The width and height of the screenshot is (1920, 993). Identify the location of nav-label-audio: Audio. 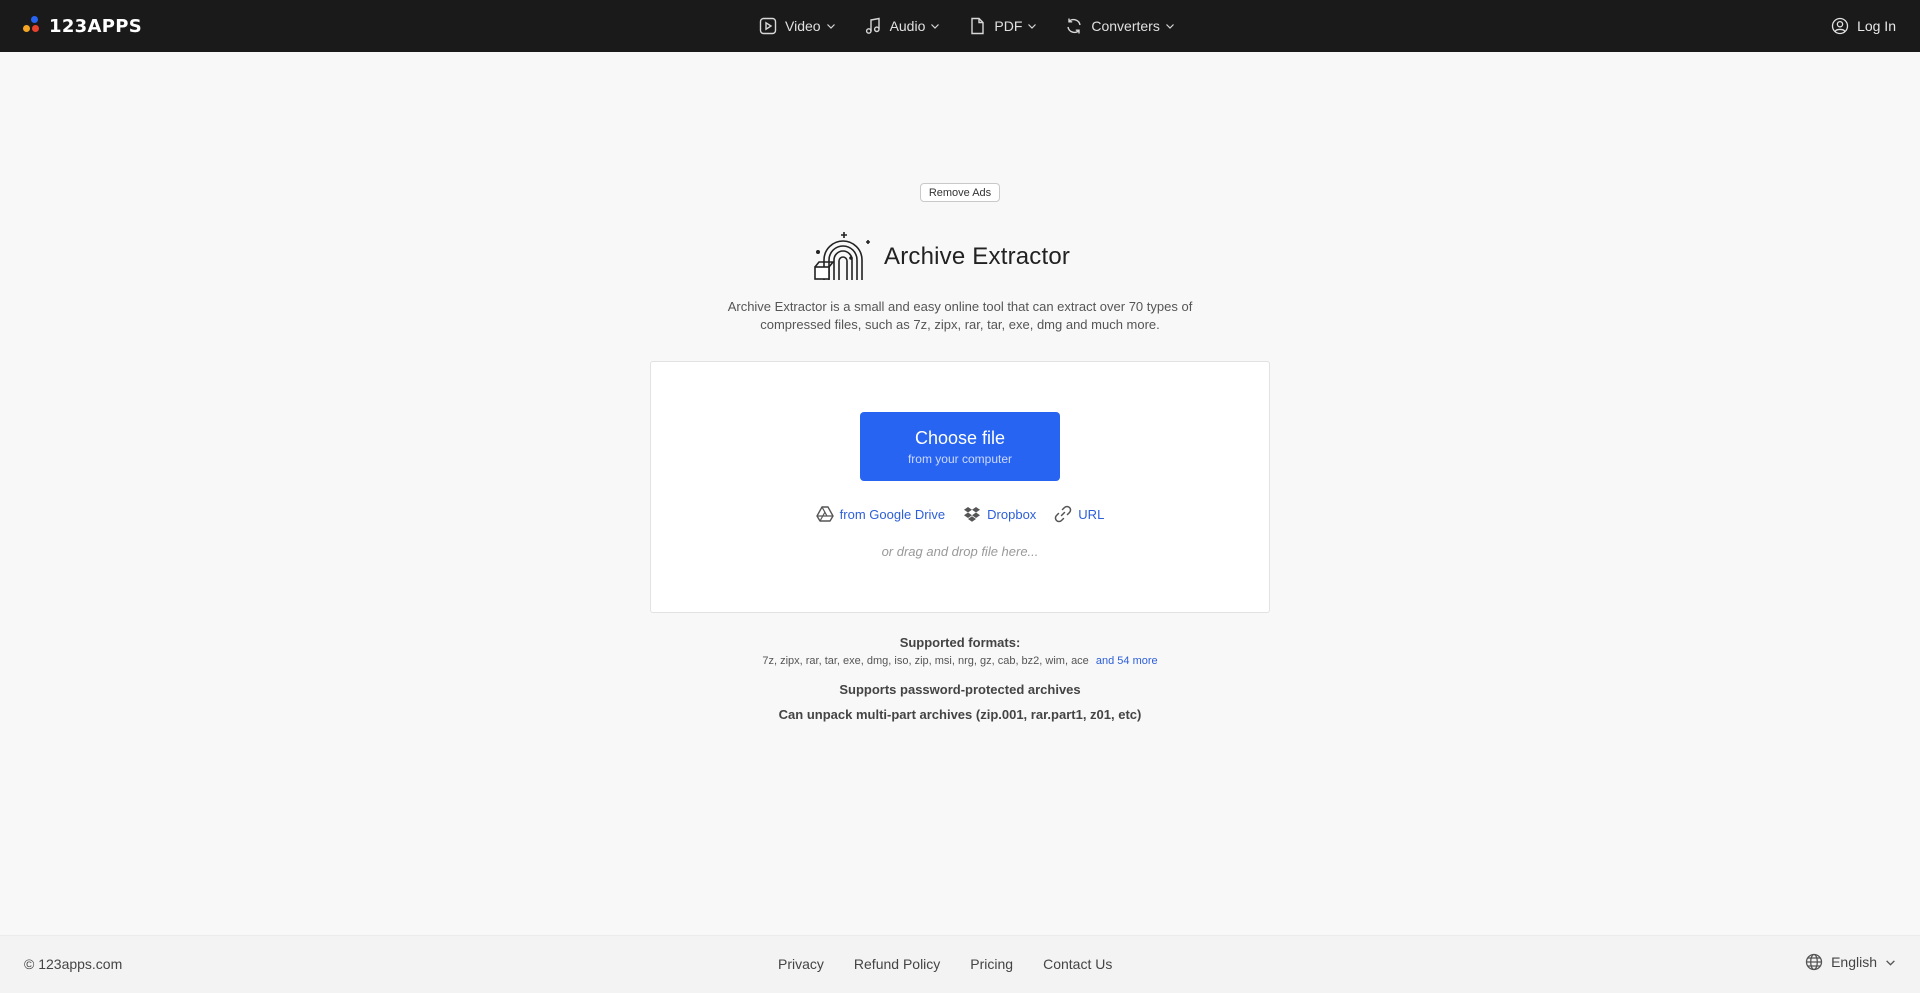
(907, 26).